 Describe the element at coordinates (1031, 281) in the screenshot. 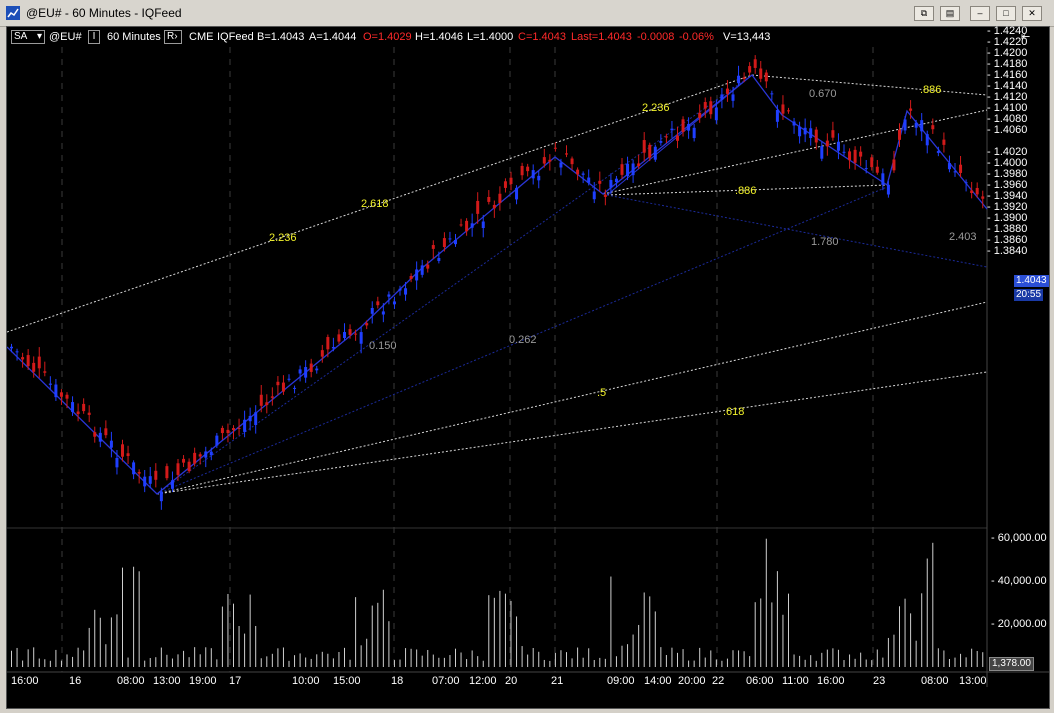

I see `last-price-badge: 1.4043` at that location.